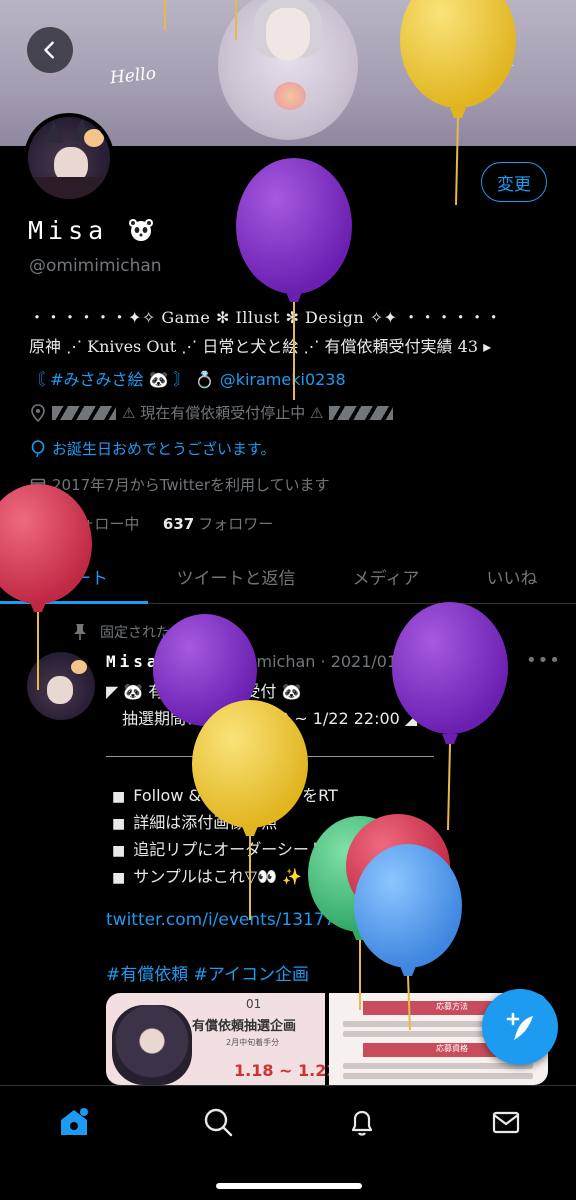 The width and height of the screenshot is (576, 1200). Describe the element at coordinates (244, 1026) in the screenshot. I see `media-title: 有償依頼抽選企画` at that location.